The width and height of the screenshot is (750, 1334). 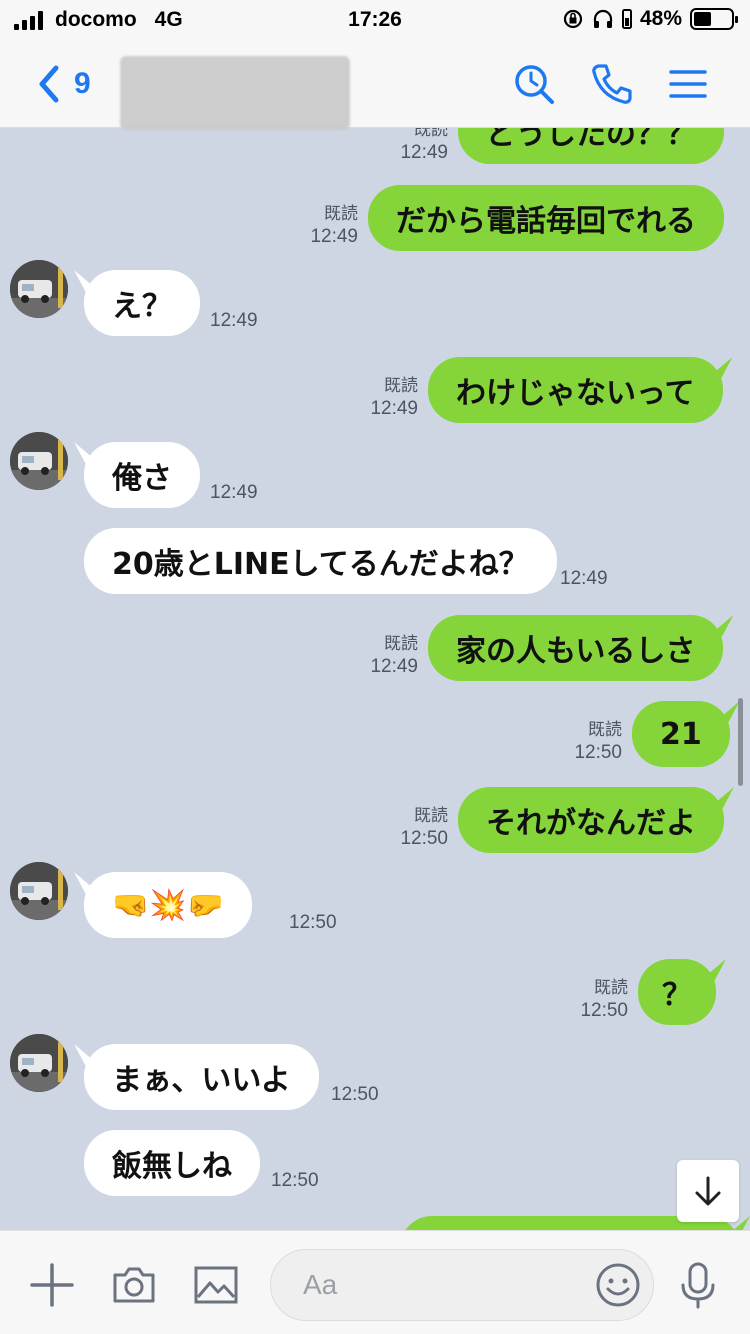 What do you see at coordinates (320, 561) in the screenshot?
I see `their-message-bubble: 20歳とLINEしてるんだよね？` at bounding box center [320, 561].